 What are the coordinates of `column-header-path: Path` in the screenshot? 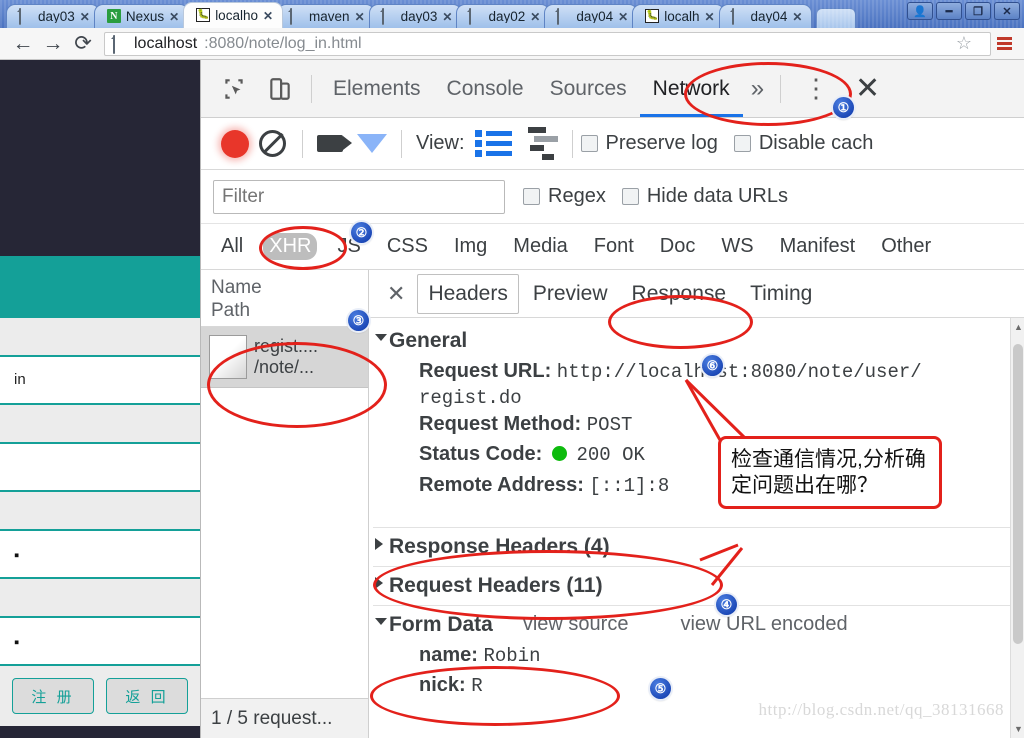 It's located at (284, 310).